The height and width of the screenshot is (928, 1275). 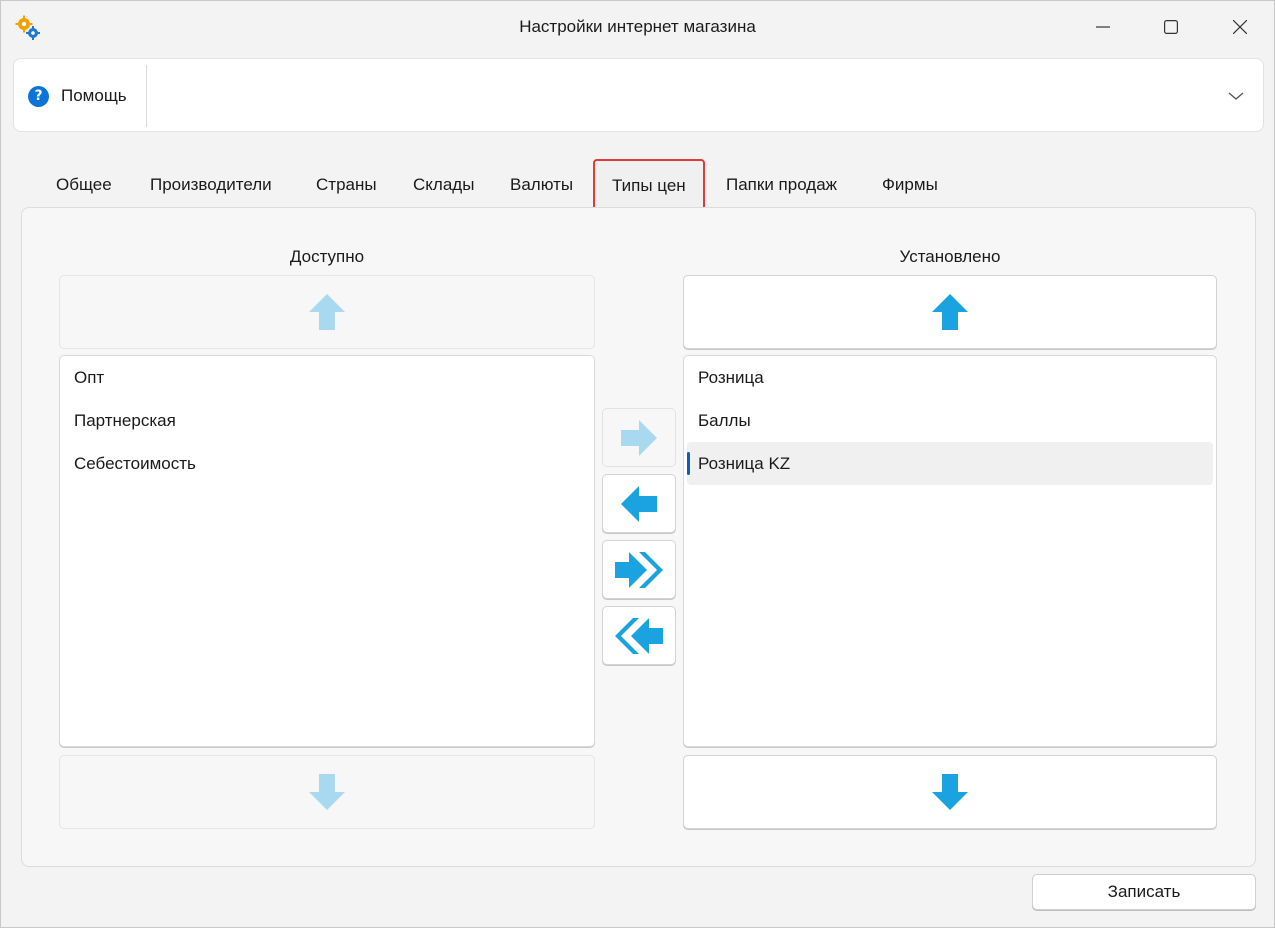 I want to click on minimize-button, so click(x=1103, y=27).